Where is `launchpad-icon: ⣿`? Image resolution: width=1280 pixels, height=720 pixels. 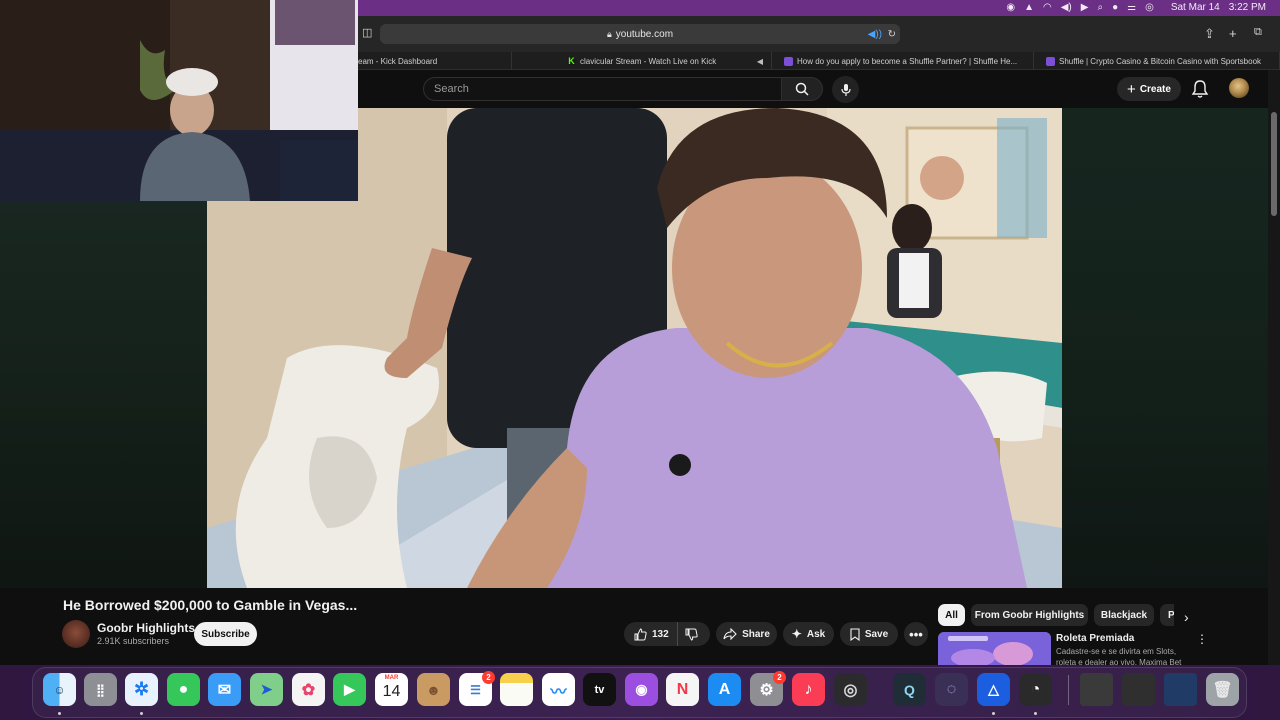 launchpad-icon: ⣿ is located at coordinates (100, 689).